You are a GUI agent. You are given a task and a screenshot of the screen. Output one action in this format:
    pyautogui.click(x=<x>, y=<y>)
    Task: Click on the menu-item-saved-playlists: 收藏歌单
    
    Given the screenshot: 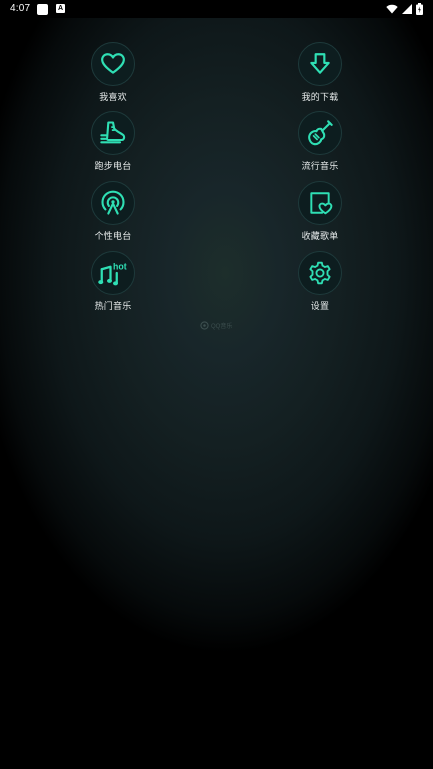 What is the action you would take?
    pyautogui.click(x=321, y=214)
    